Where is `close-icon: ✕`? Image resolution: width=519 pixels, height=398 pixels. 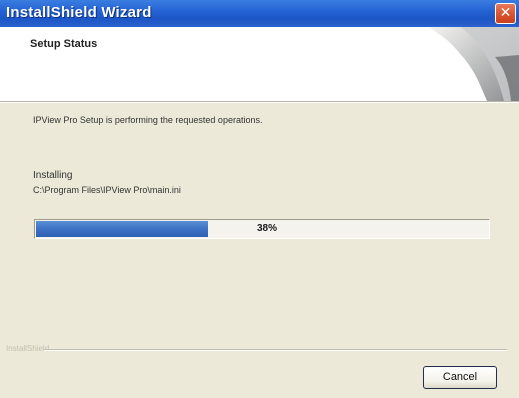 close-icon: ✕ is located at coordinates (505, 13).